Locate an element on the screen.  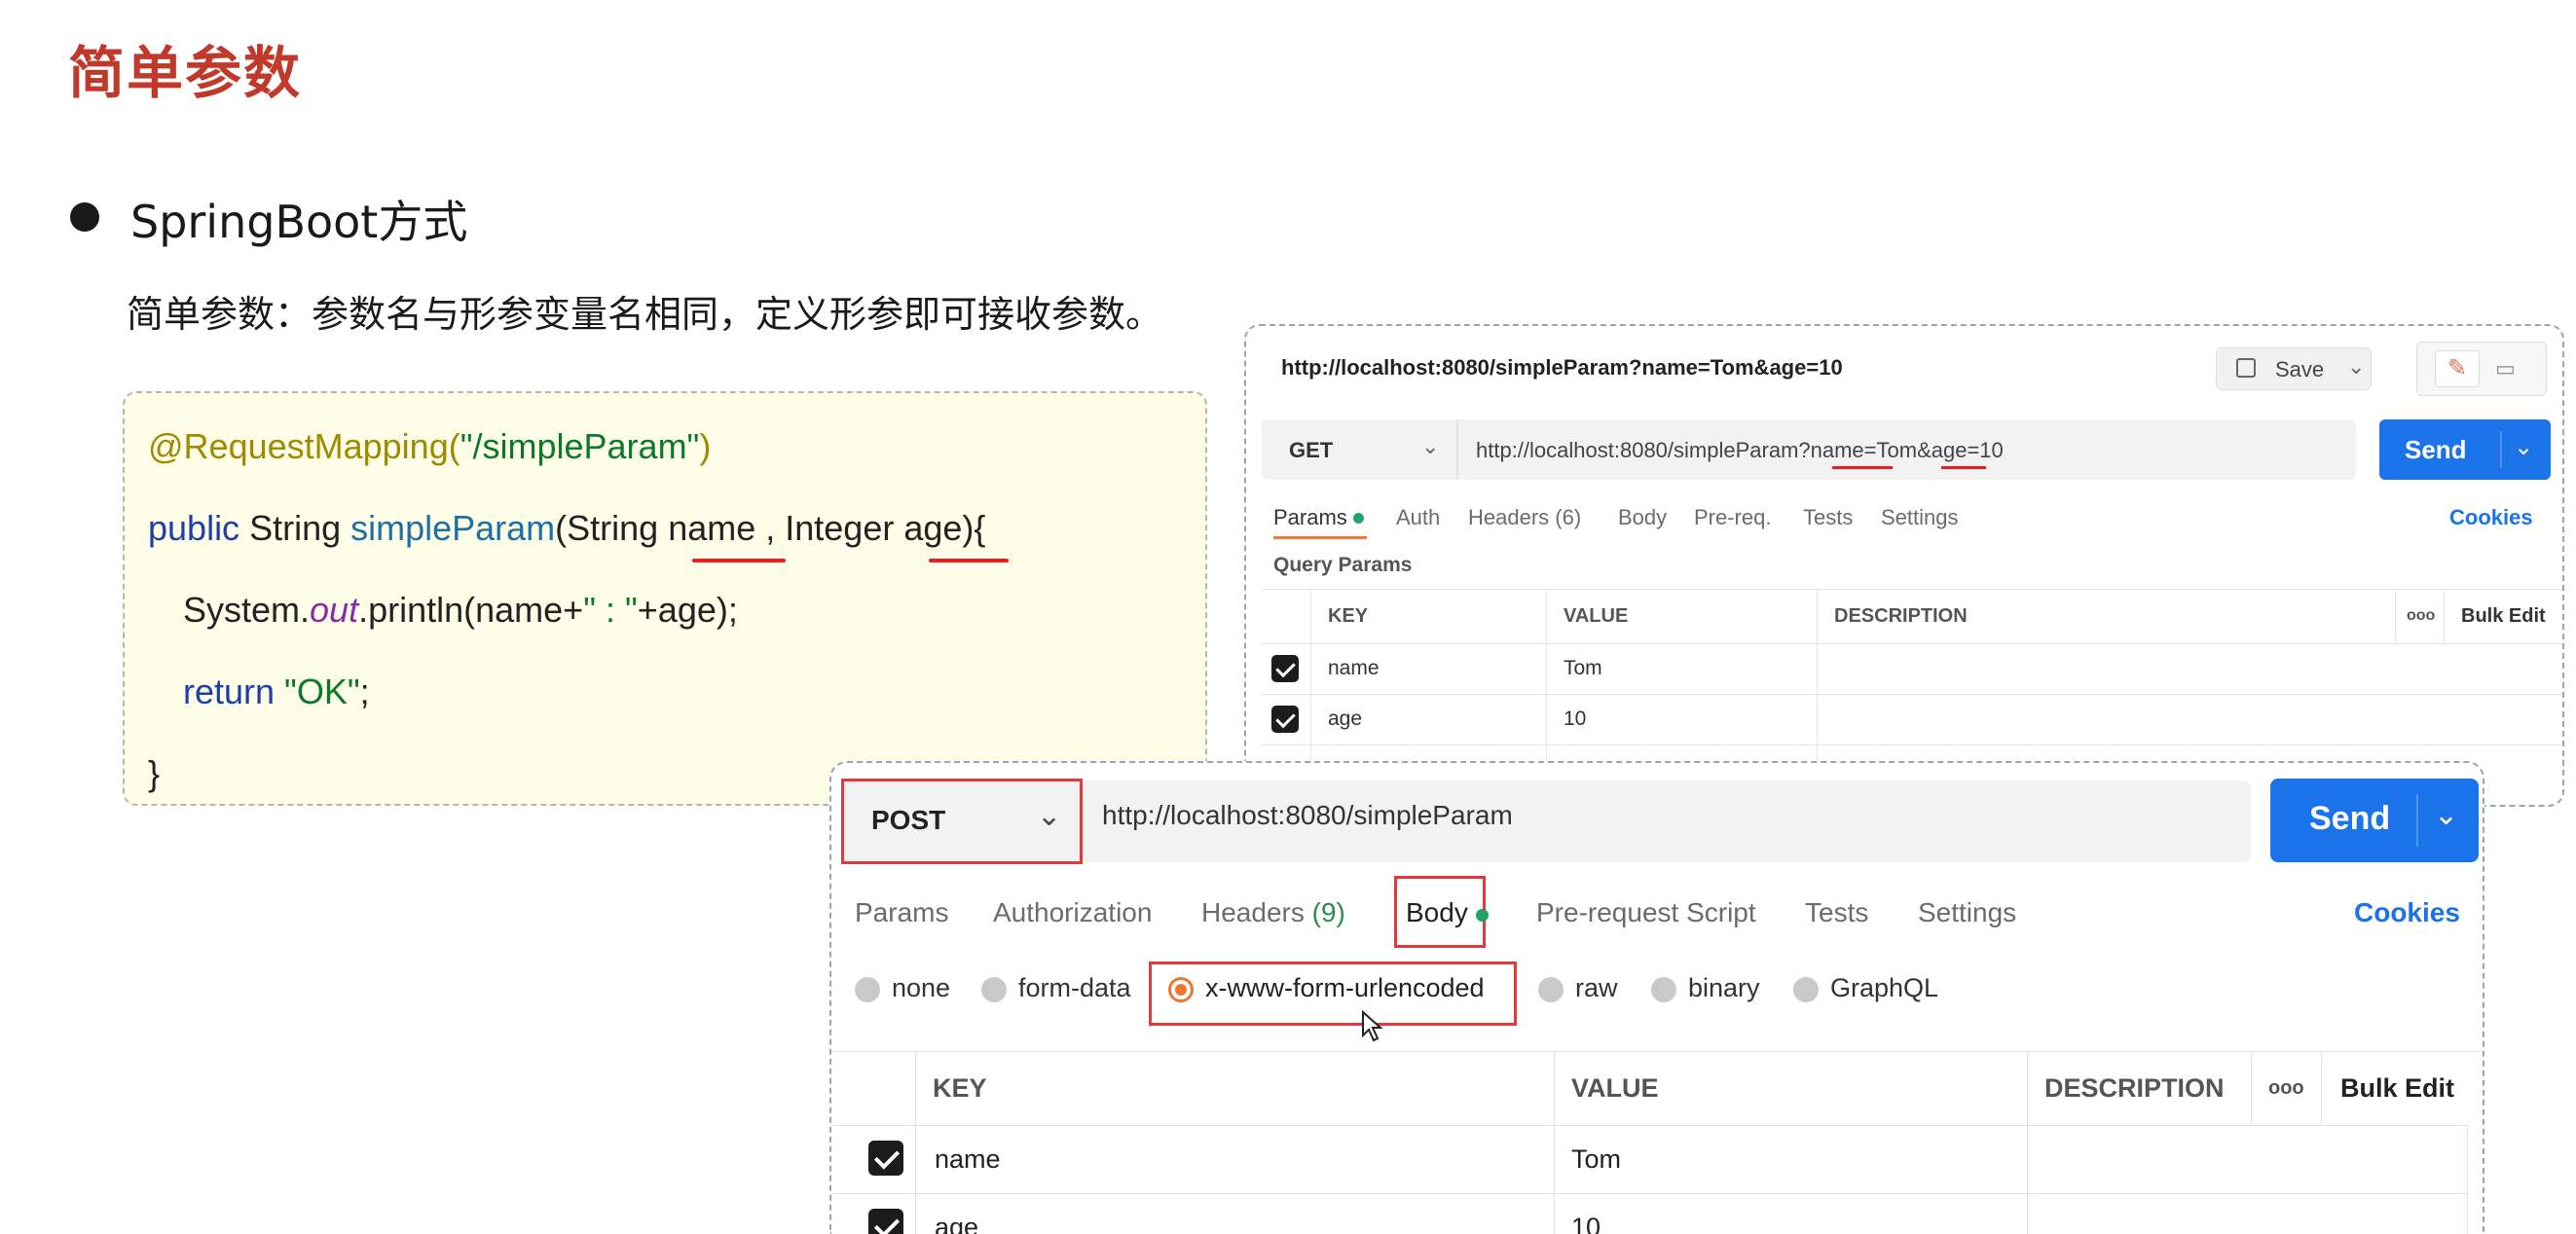
body-value: 10 is located at coordinates (1586, 1213).